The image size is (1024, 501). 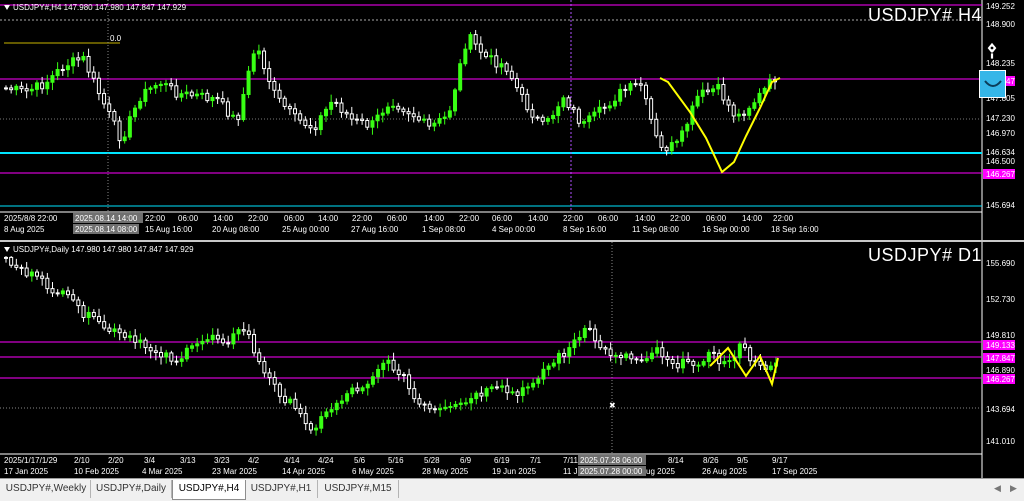 What do you see at coordinates (992, 51) in the screenshot?
I see `pen-icon` at bounding box center [992, 51].